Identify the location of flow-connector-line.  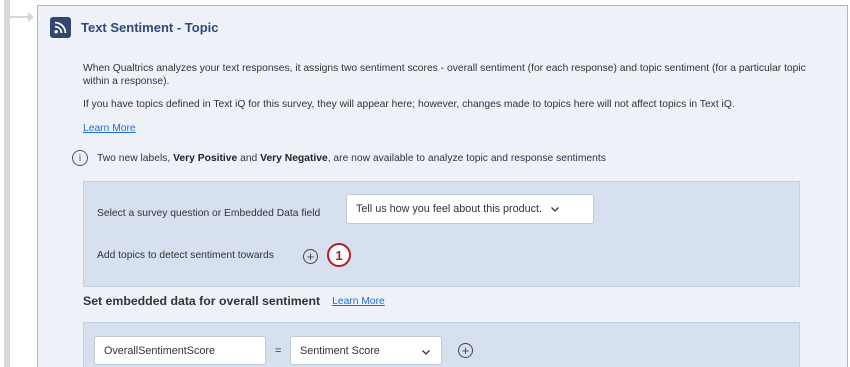
(7, 183).